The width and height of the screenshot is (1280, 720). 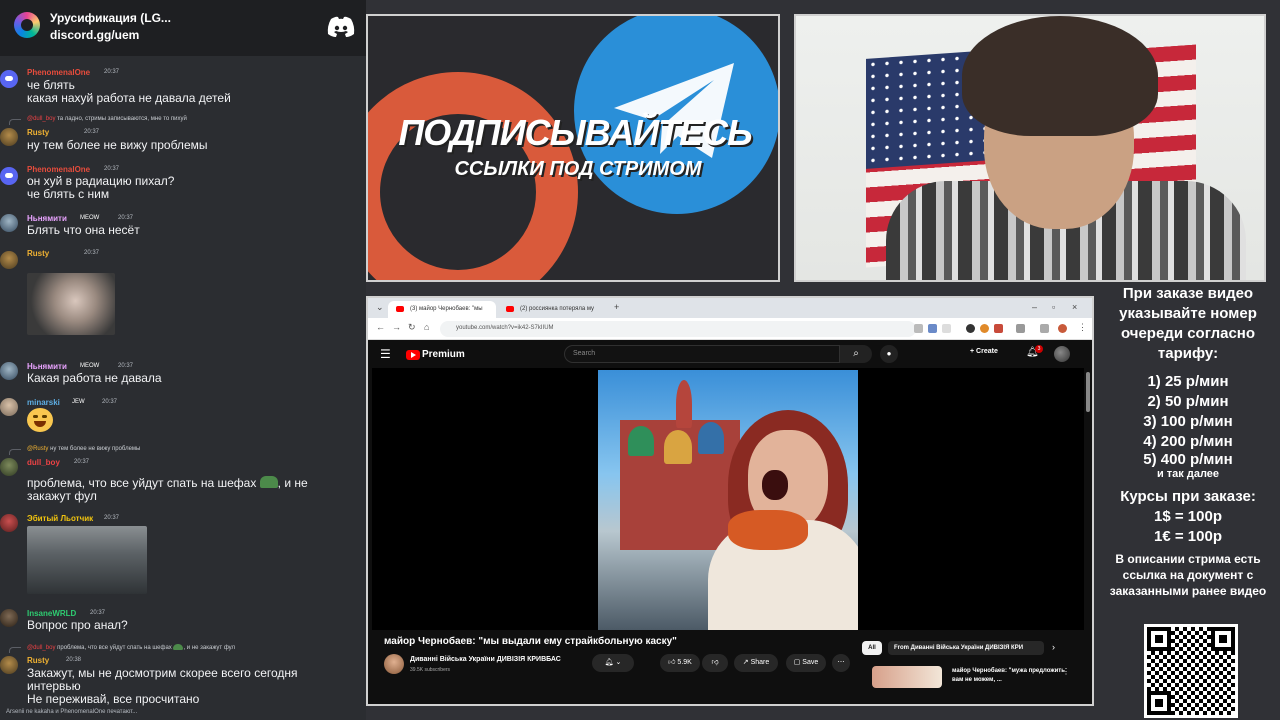 I want to click on discord-logo-icon, so click(x=341, y=26).